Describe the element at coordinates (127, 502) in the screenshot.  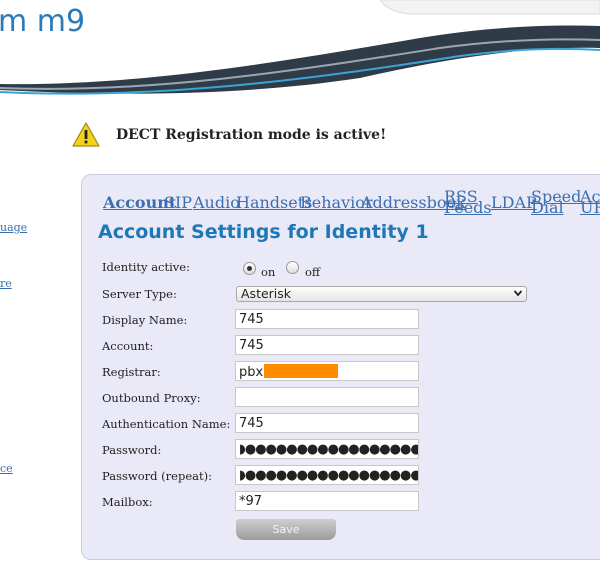
I see `mailbox-label: Mailbox:` at that location.